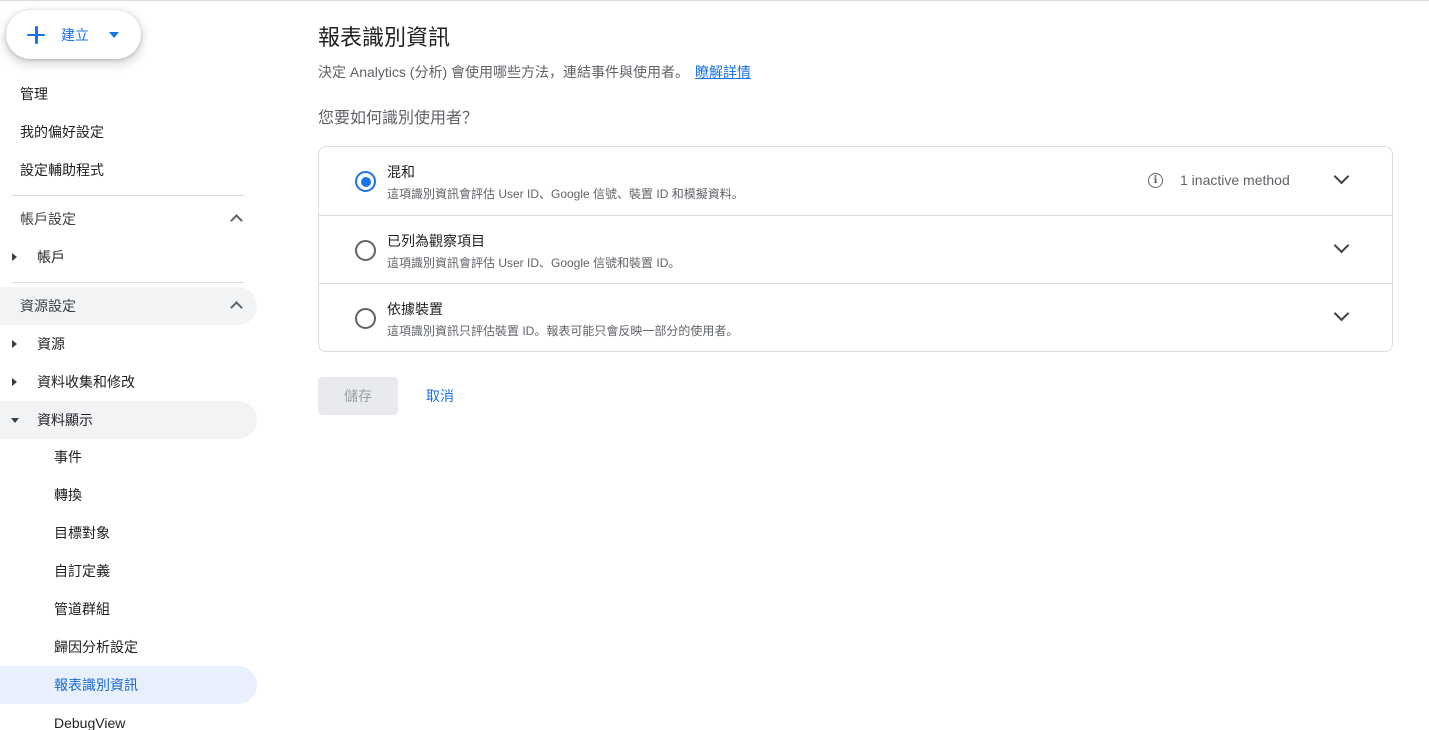 The height and width of the screenshot is (730, 1429). What do you see at coordinates (365, 318) in the screenshot?
I see `radio-device-based` at bounding box center [365, 318].